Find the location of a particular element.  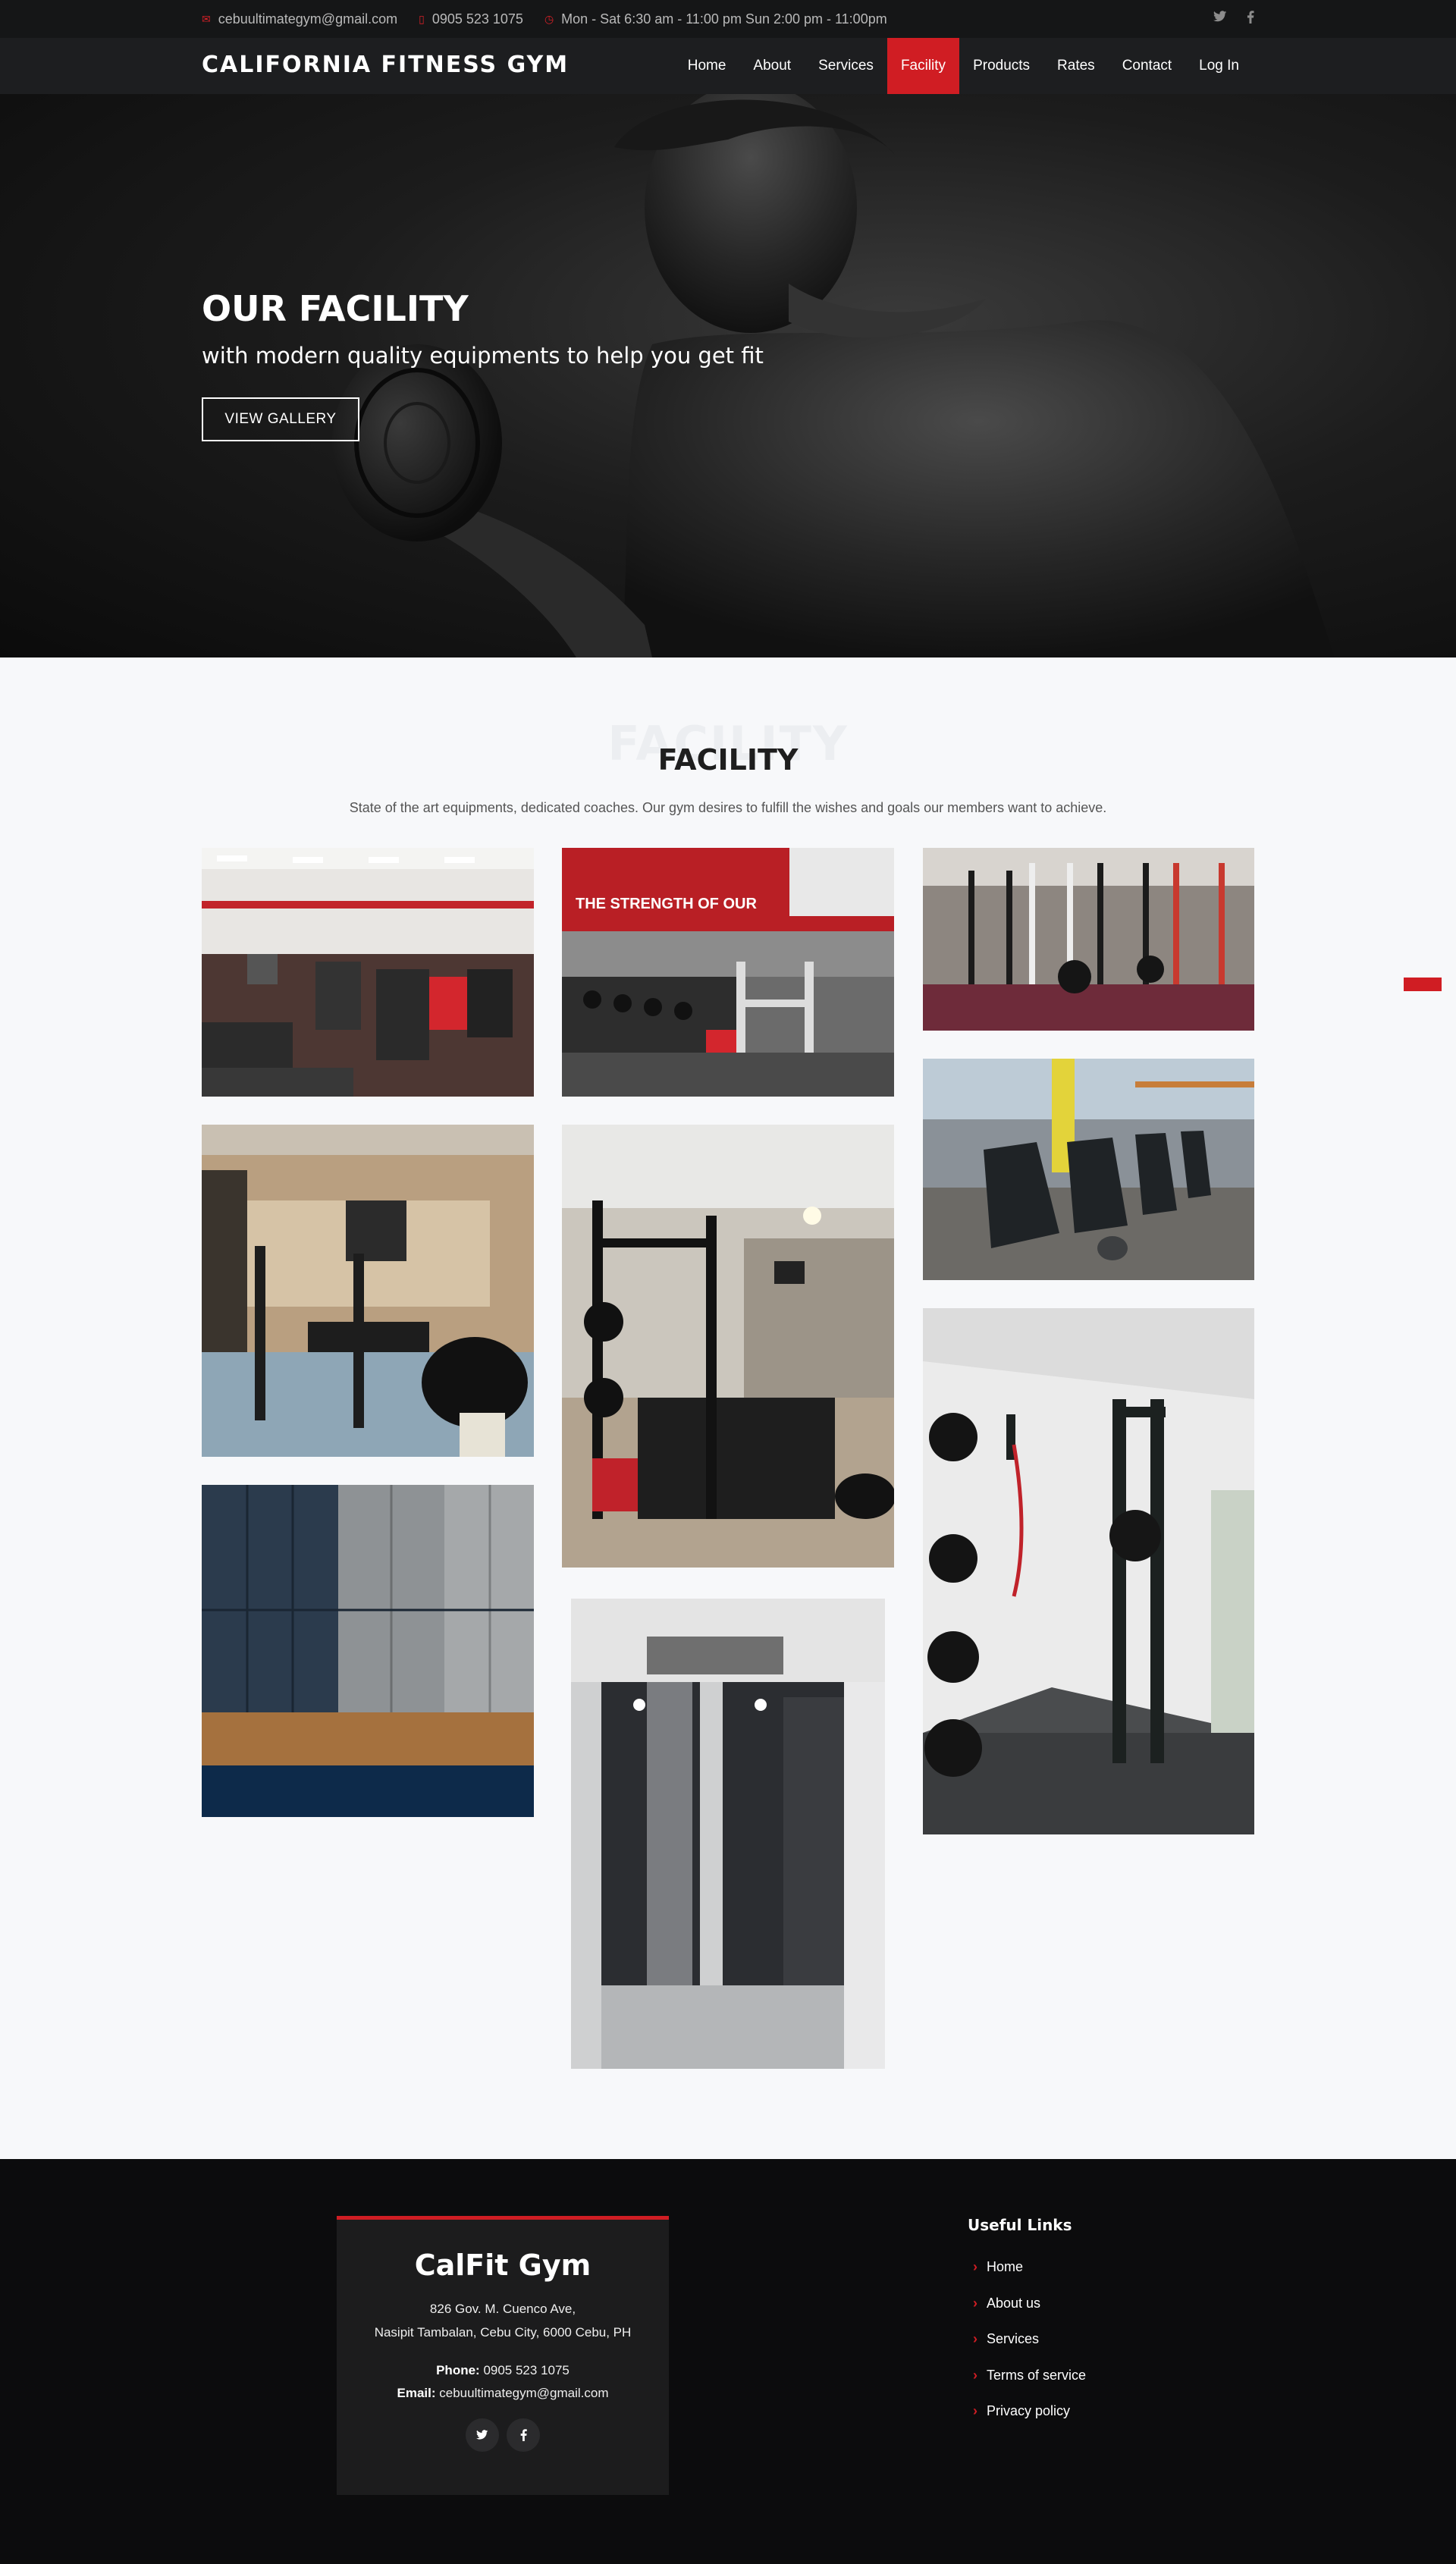

facility-photo-basement-rack is located at coordinates (728, 1346).